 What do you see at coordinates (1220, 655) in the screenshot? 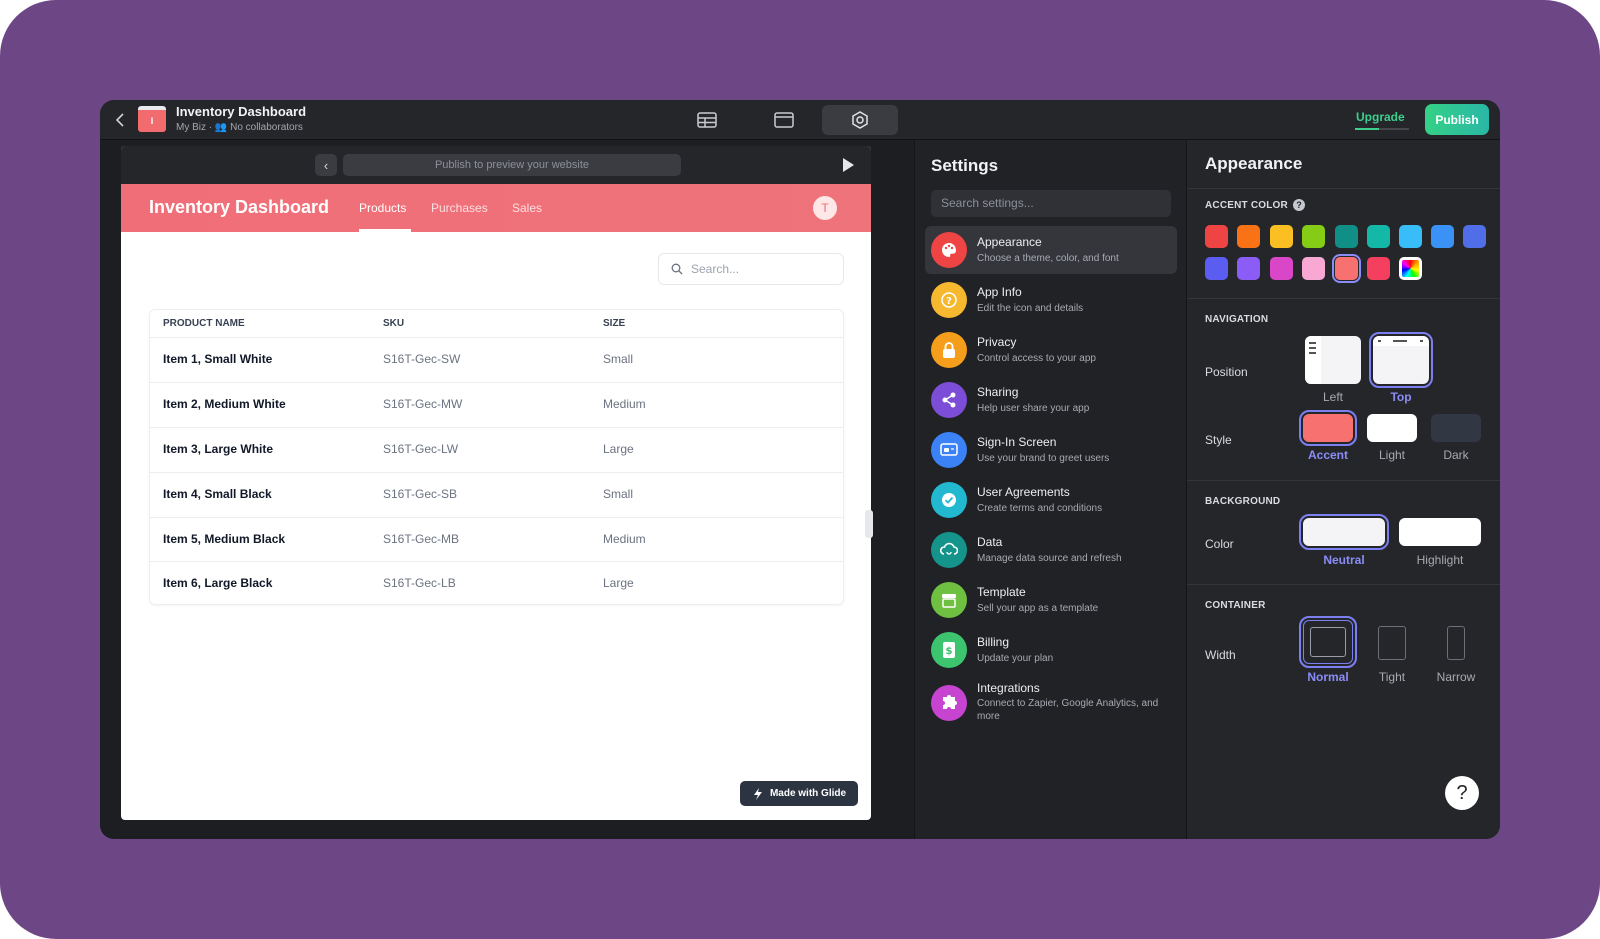
I see `container-width-label: Width` at bounding box center [1220, 655].